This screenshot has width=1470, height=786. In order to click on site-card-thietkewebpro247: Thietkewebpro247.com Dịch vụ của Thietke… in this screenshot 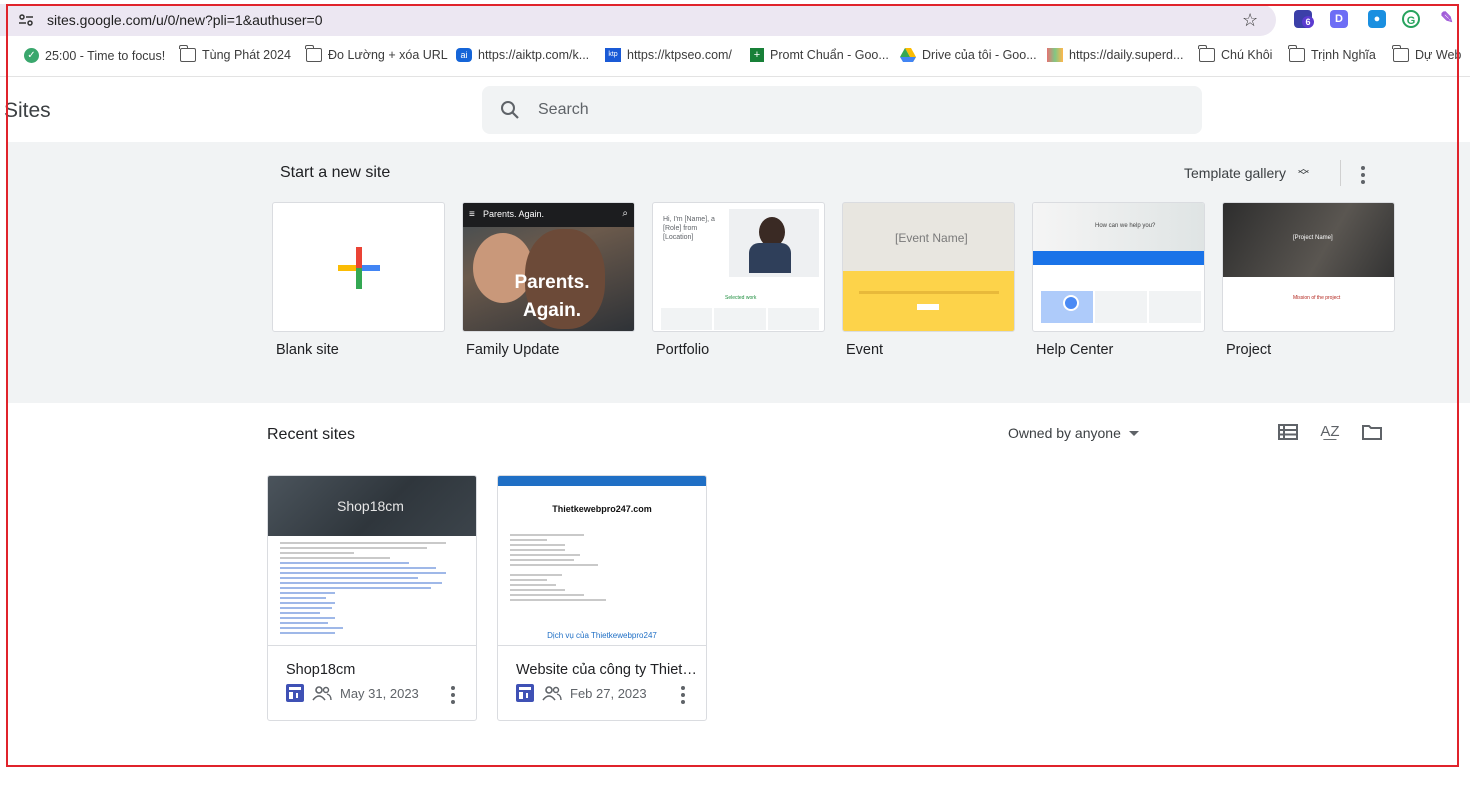, I will do `click(602, 598)`.